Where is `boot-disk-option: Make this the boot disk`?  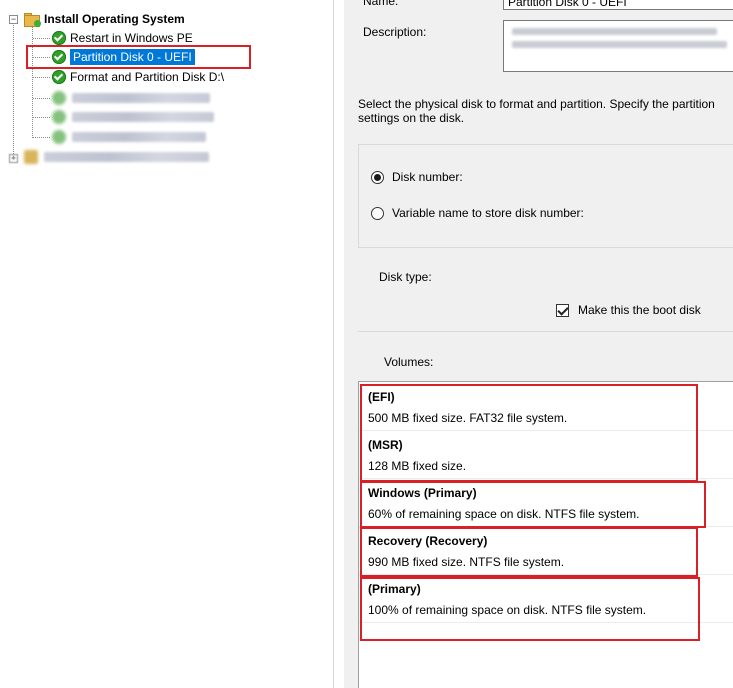
boot-disk-option: Make this the boot disk is located at coordinates (628, 310).